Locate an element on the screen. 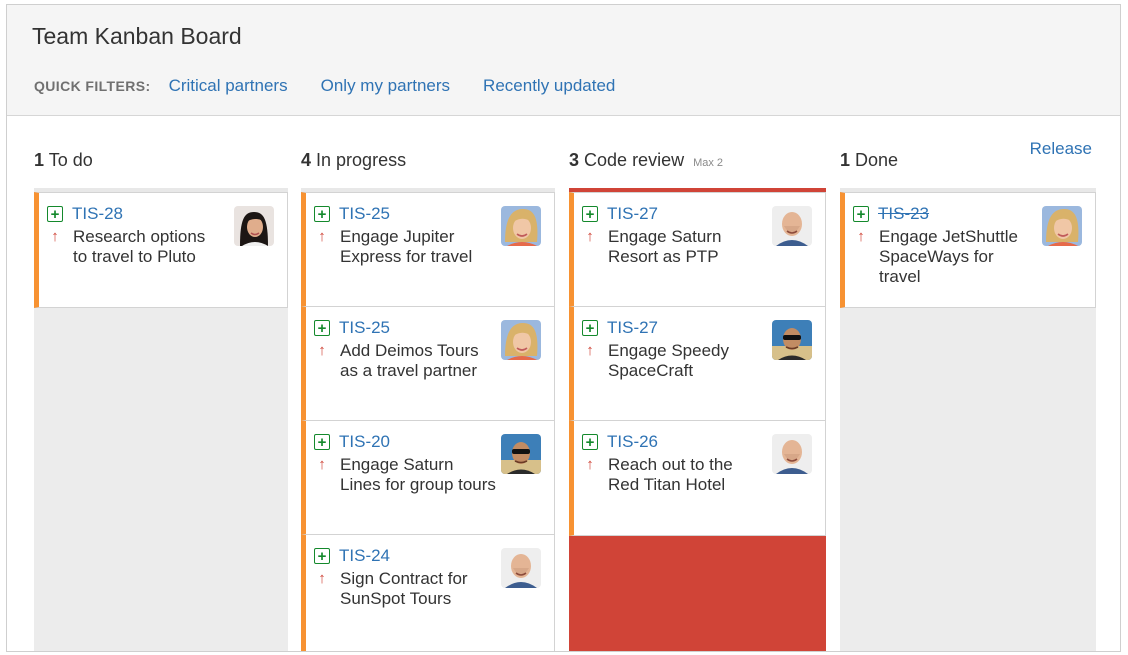 This screenshot has height=655, width=1128. issue-summary: Reach out to the Red Titan Hotel is located at coordinates (670, 474).